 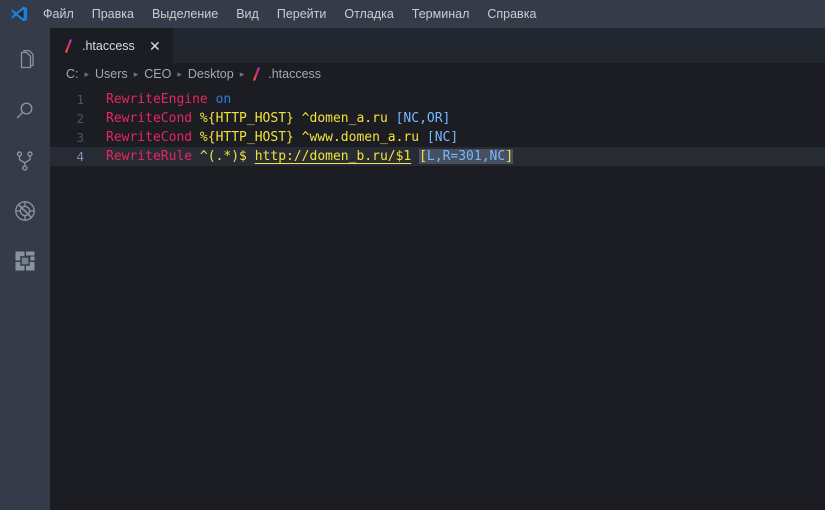 I want to click on breadcrumb-item-ceo: CEO, so click(x=157, y=74).